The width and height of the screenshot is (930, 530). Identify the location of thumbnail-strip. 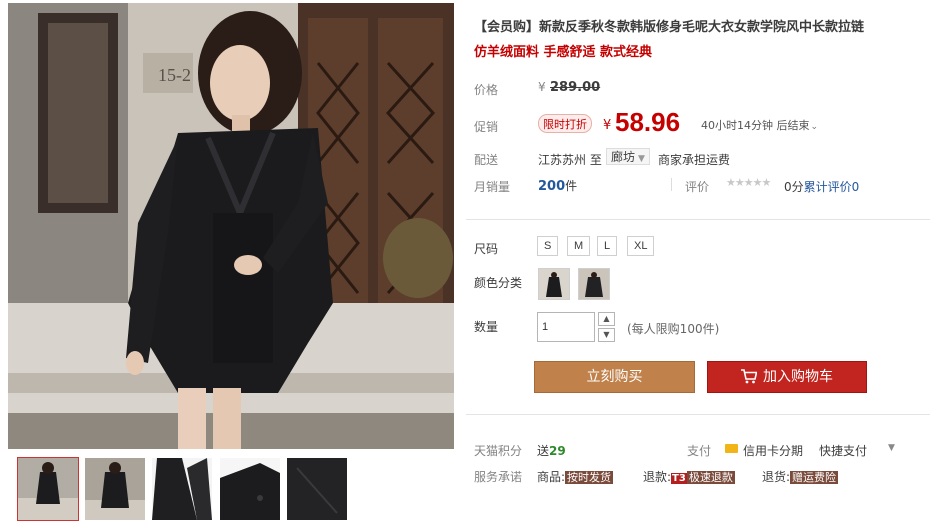
(231, 490).